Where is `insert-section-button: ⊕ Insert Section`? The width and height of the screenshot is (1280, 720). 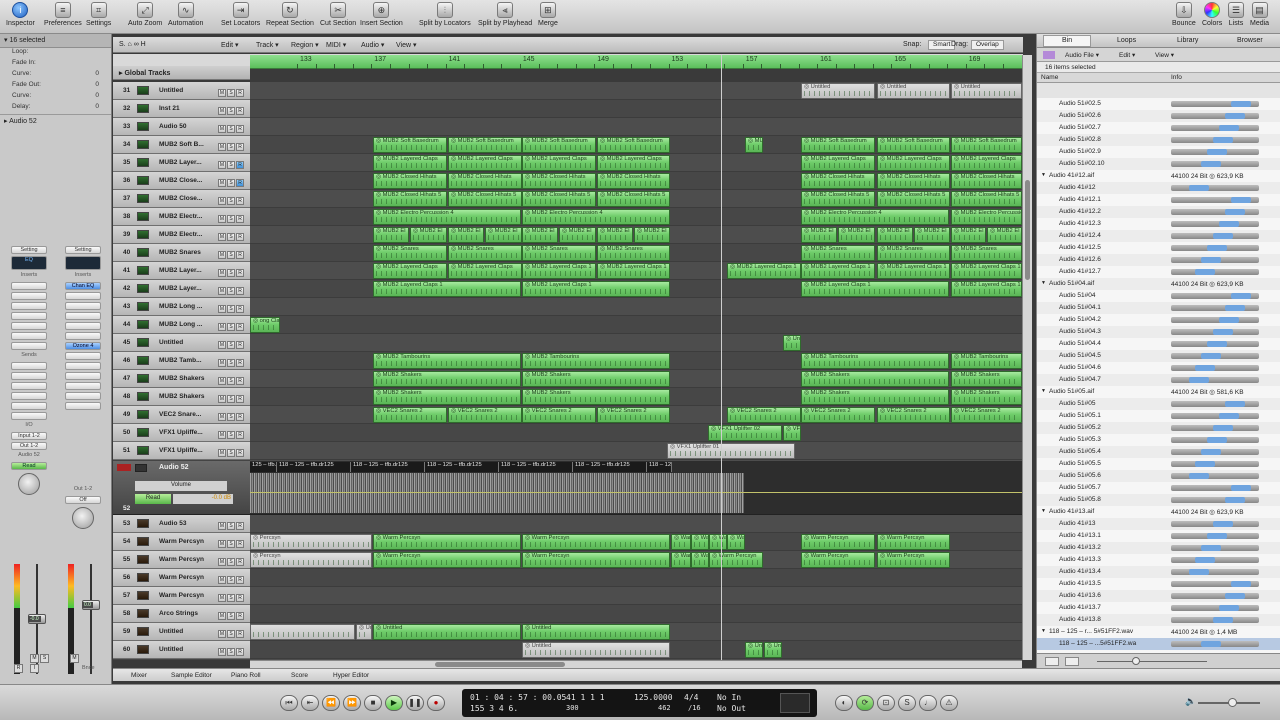
insert-section-button: ⊕ Insert Section is located at coordinates (381, 14).